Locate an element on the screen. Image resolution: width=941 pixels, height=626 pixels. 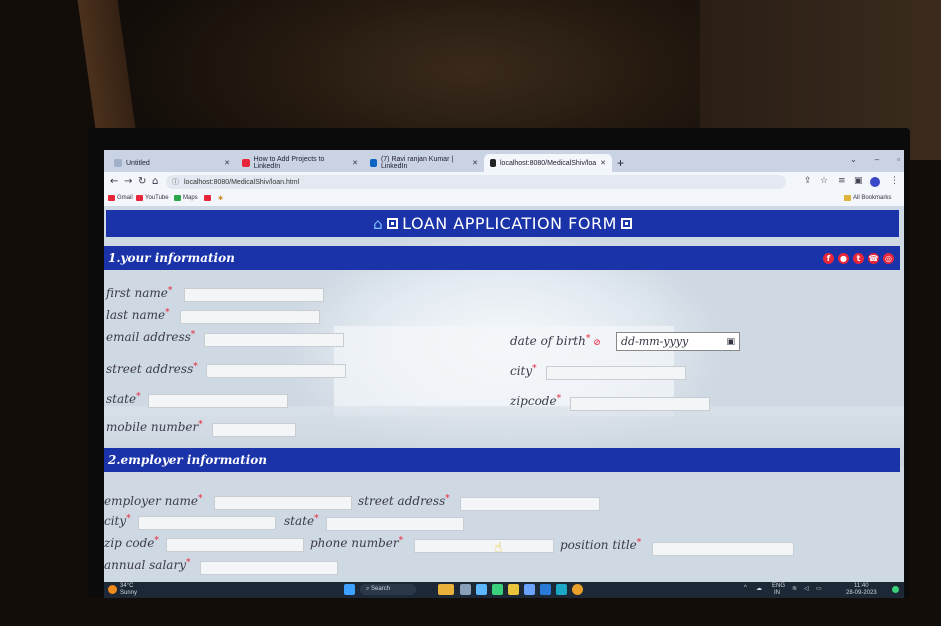
bookmark-label: YouTube is located at coordinates (157, 198).